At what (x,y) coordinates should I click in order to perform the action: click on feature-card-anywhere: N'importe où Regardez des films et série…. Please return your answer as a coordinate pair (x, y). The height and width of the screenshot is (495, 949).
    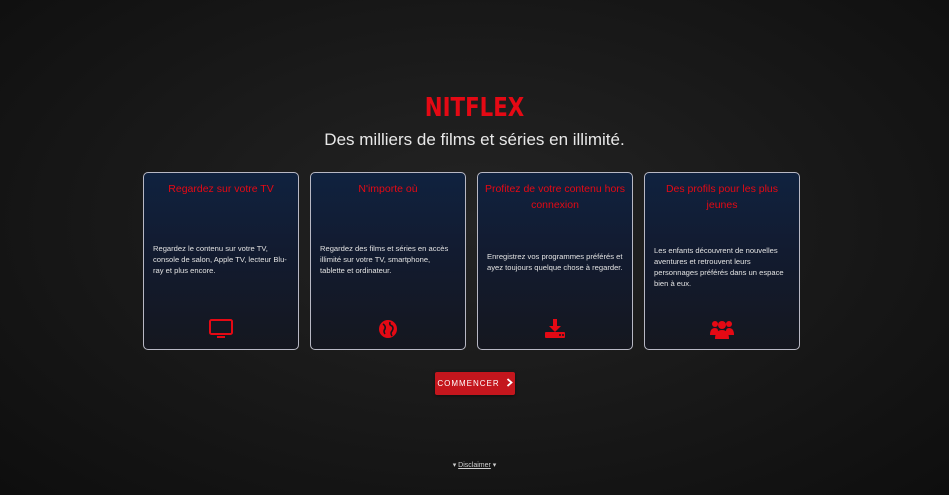
    Looking at the image, I should click on (388, 261).